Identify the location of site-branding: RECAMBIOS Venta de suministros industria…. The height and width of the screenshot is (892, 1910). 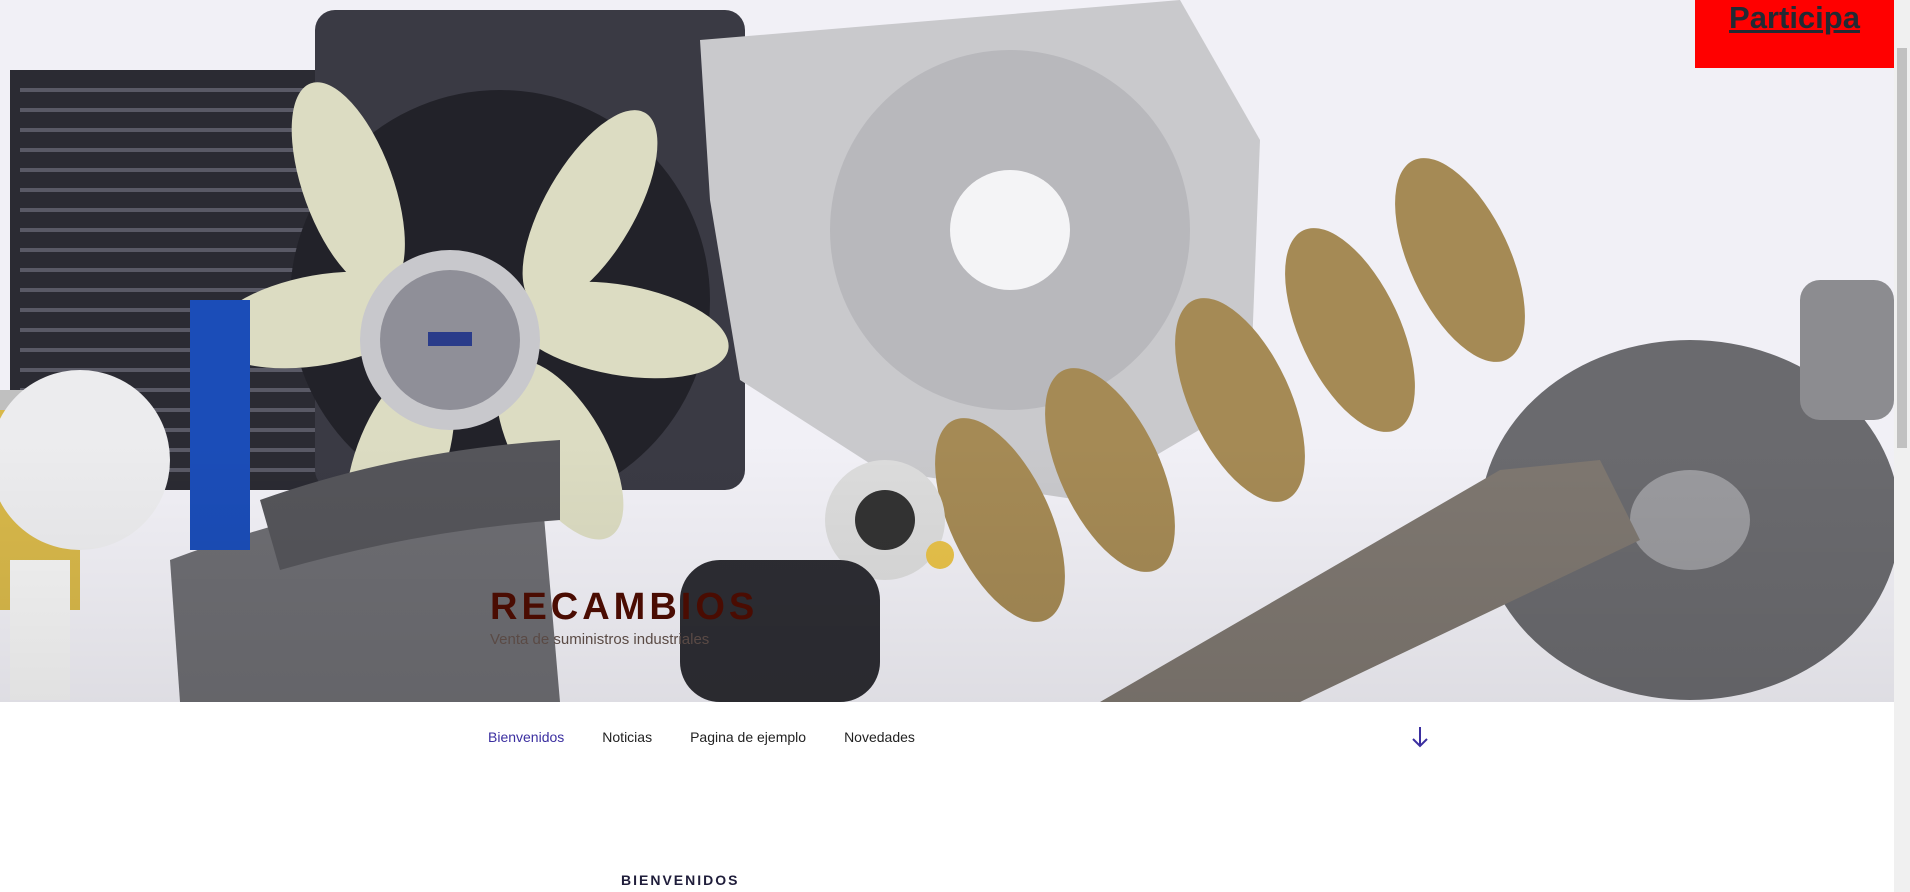
(624, 616).